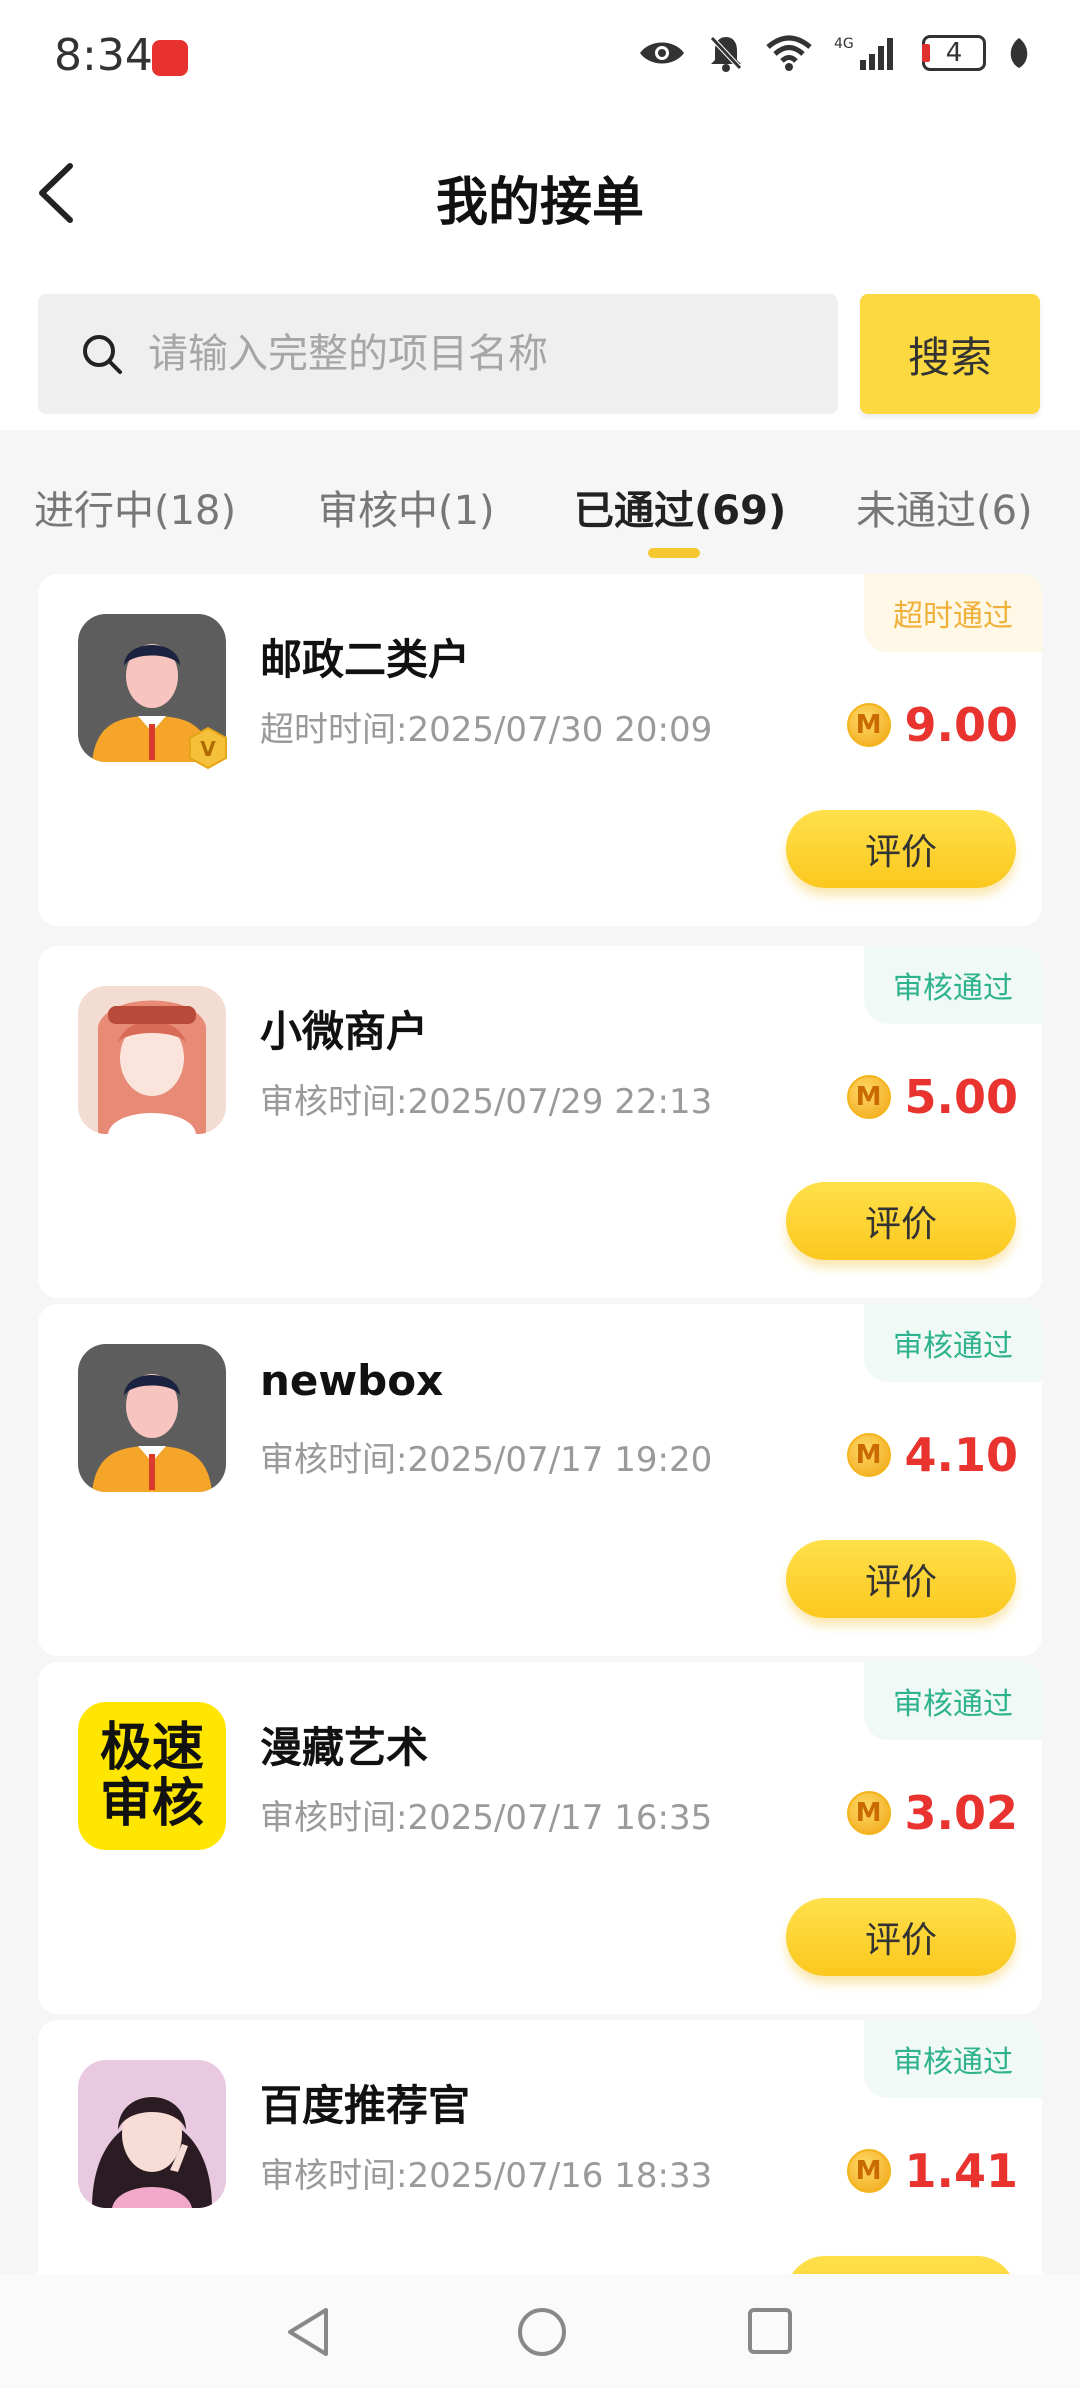 The height and width of the screenshot is (2388, 1080). Describe the element at coordinates (944, 507) in the screenshot. I see `tab-rejected: 未通过(6)` at that location.